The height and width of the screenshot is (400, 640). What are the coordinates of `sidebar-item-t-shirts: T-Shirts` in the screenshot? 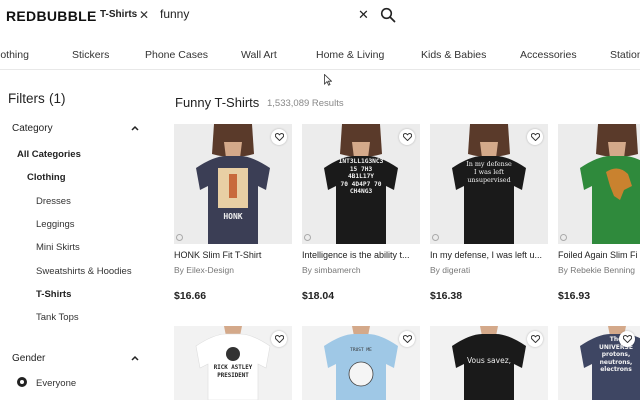 It's located at (53, 294).